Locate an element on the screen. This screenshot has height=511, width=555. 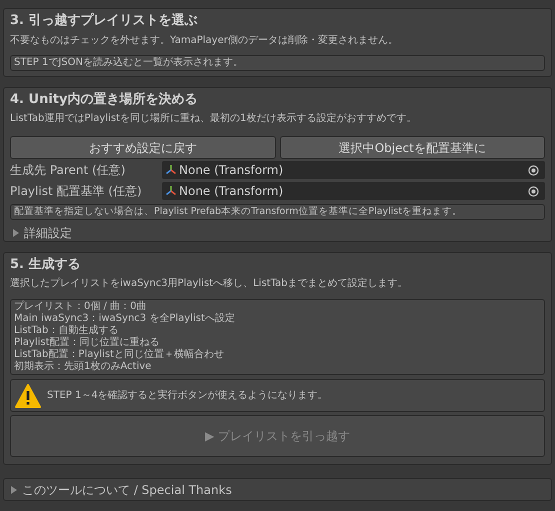
section-description: 選択したプレイリストをiwaSync3用Playlistへ移し、ListTabまでまとめて設定します。 is located at coordinates (209, 284).